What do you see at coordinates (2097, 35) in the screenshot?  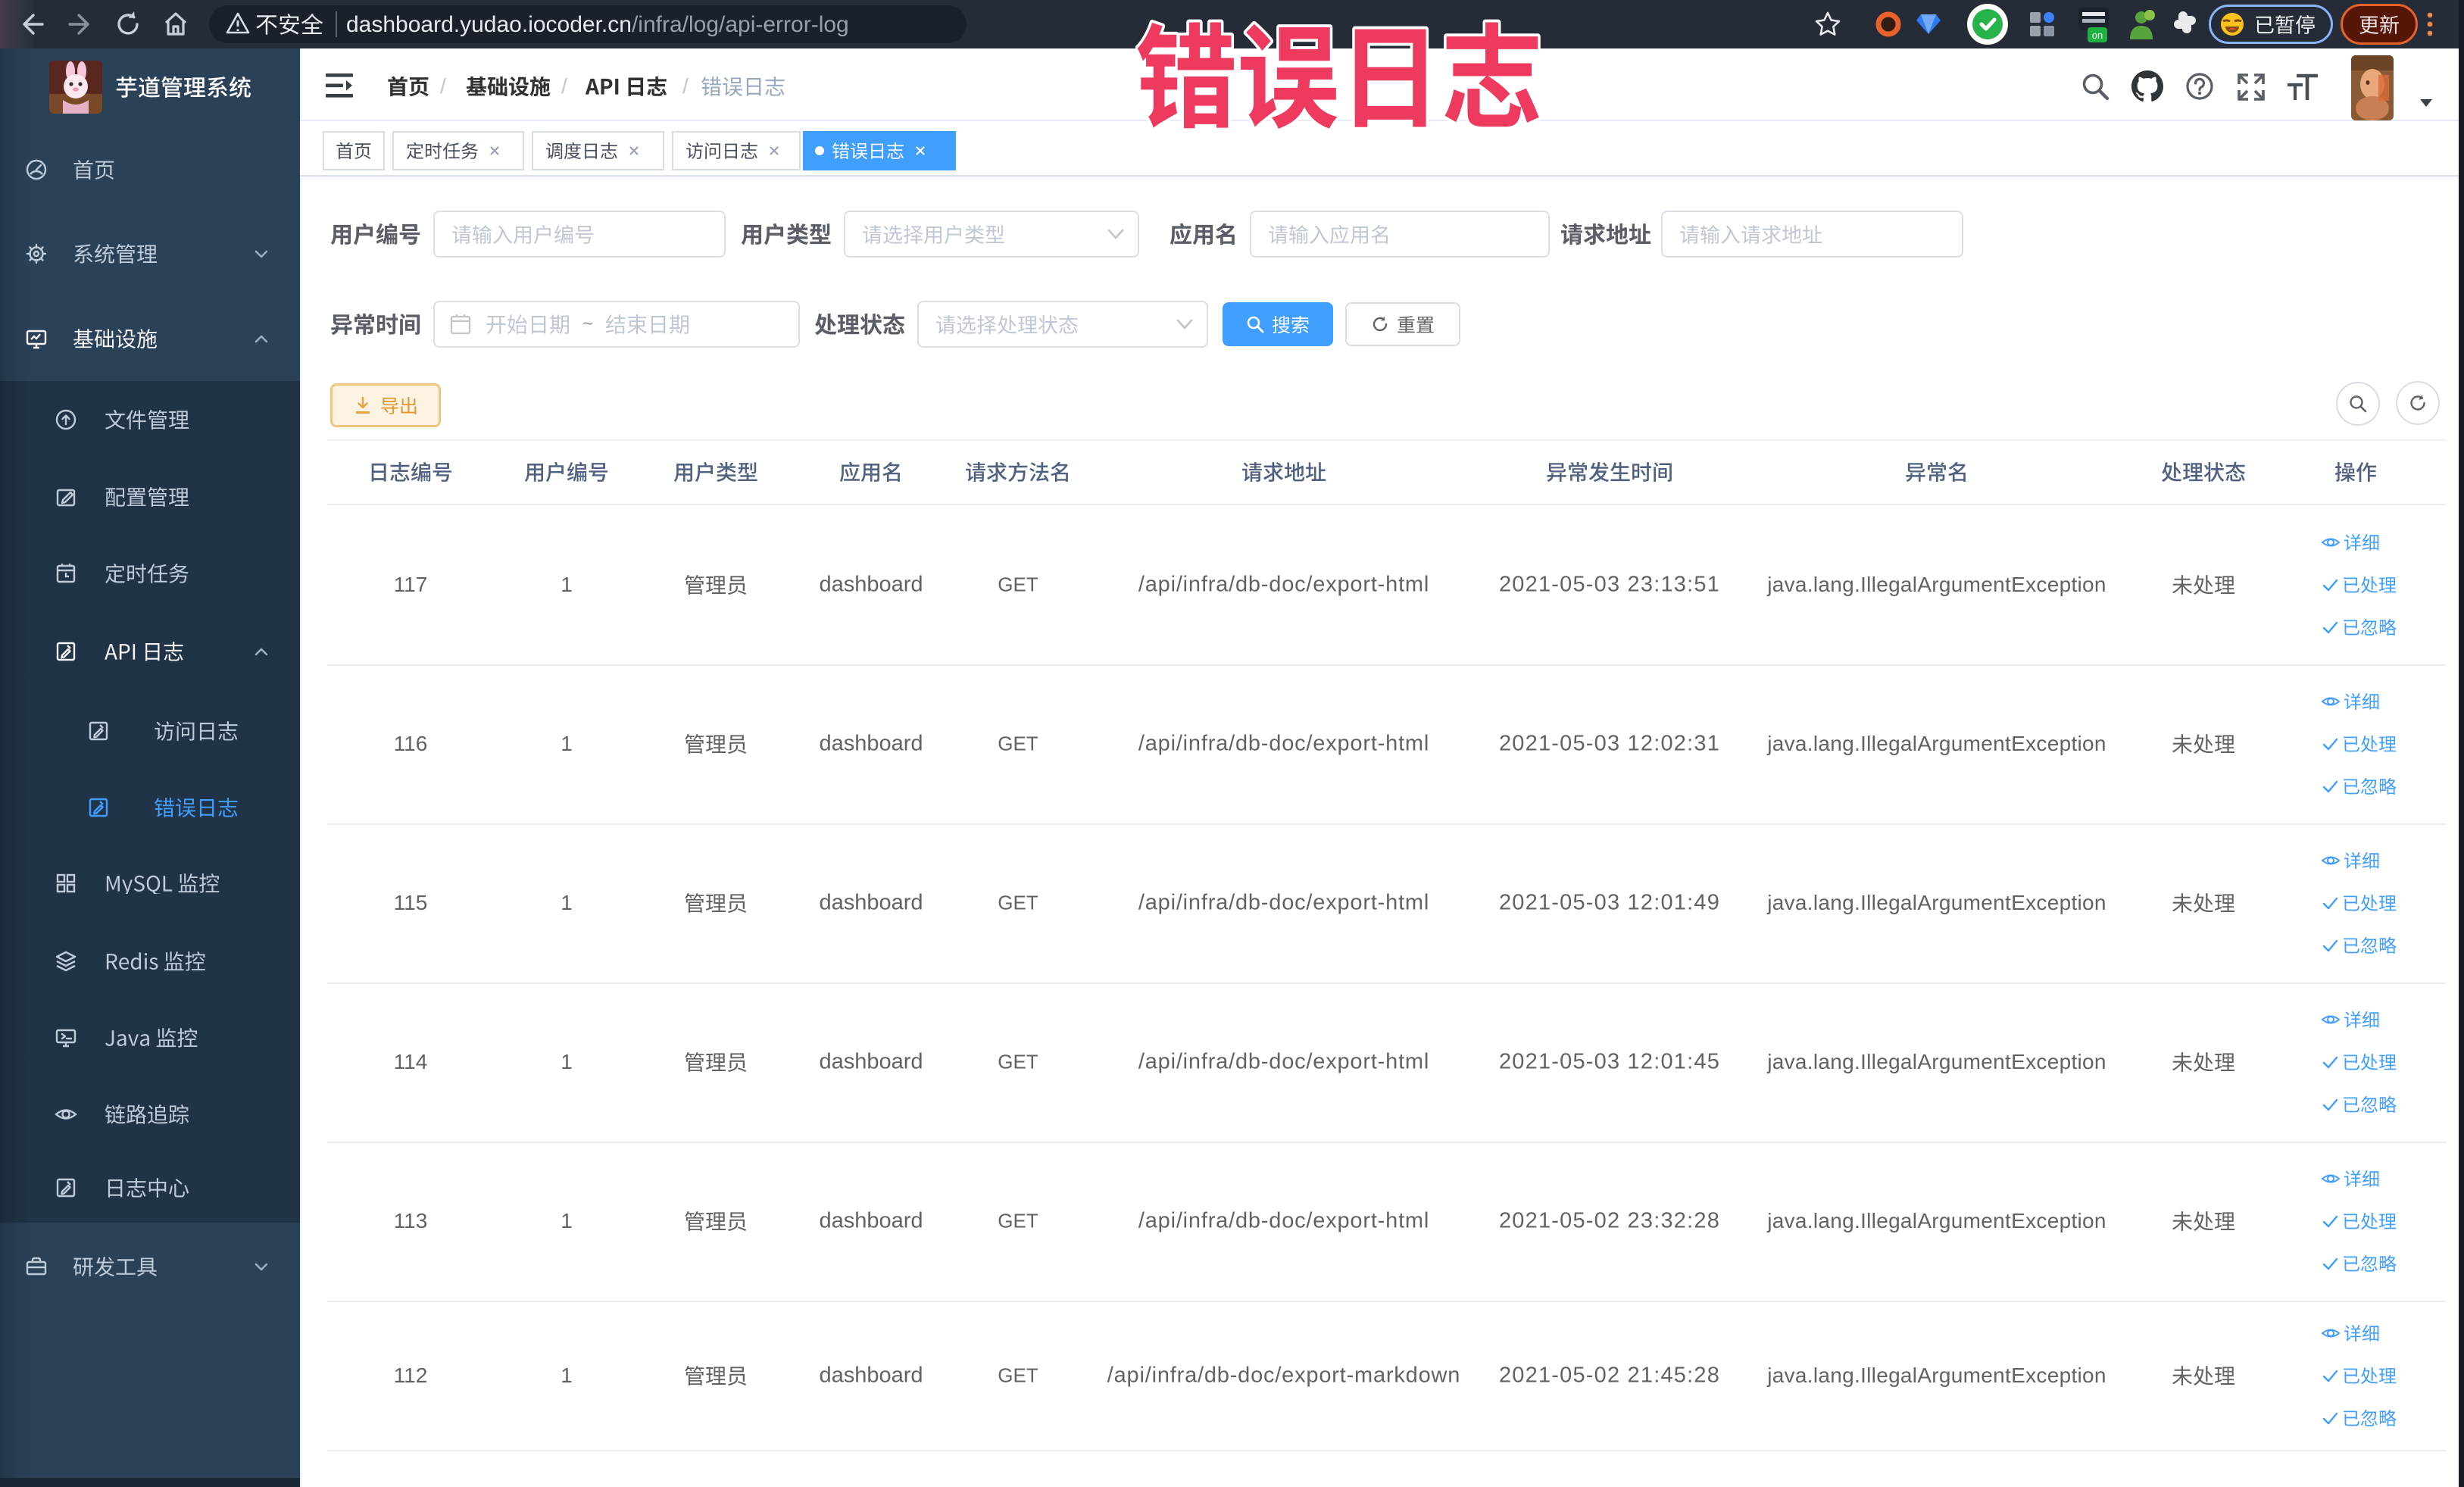 I see `svg-text: on` at bounding box center [2097, 35].